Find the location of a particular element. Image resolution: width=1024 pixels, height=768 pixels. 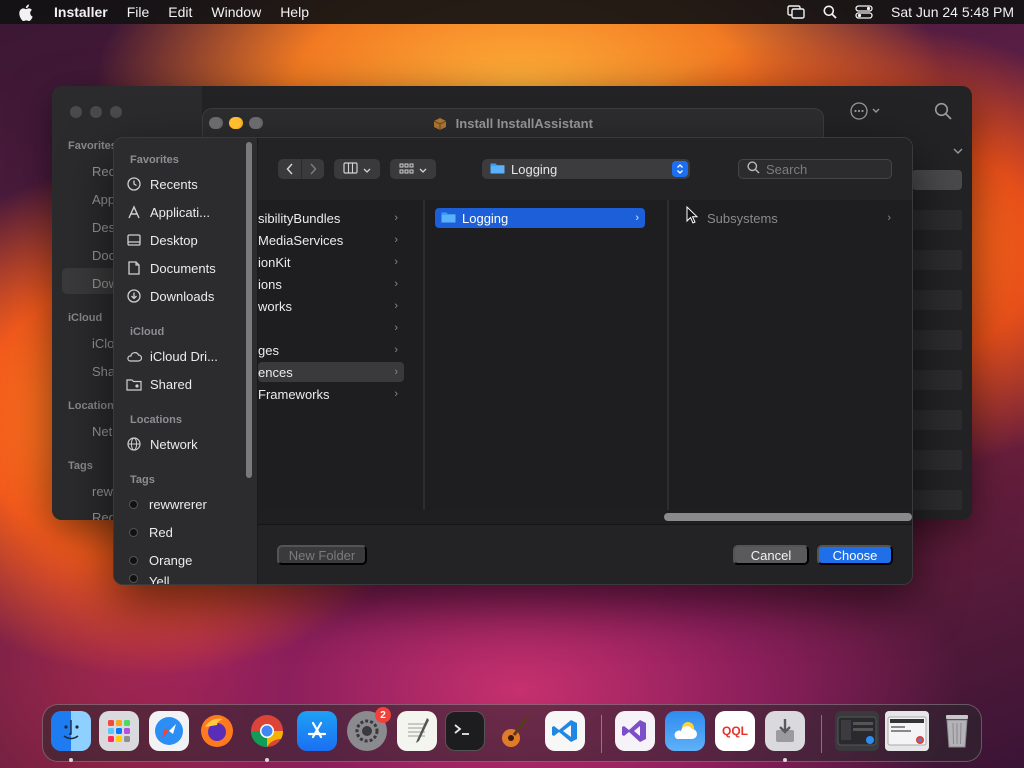

list-item: sibilityBundles › is located at coordinates (331, 218).